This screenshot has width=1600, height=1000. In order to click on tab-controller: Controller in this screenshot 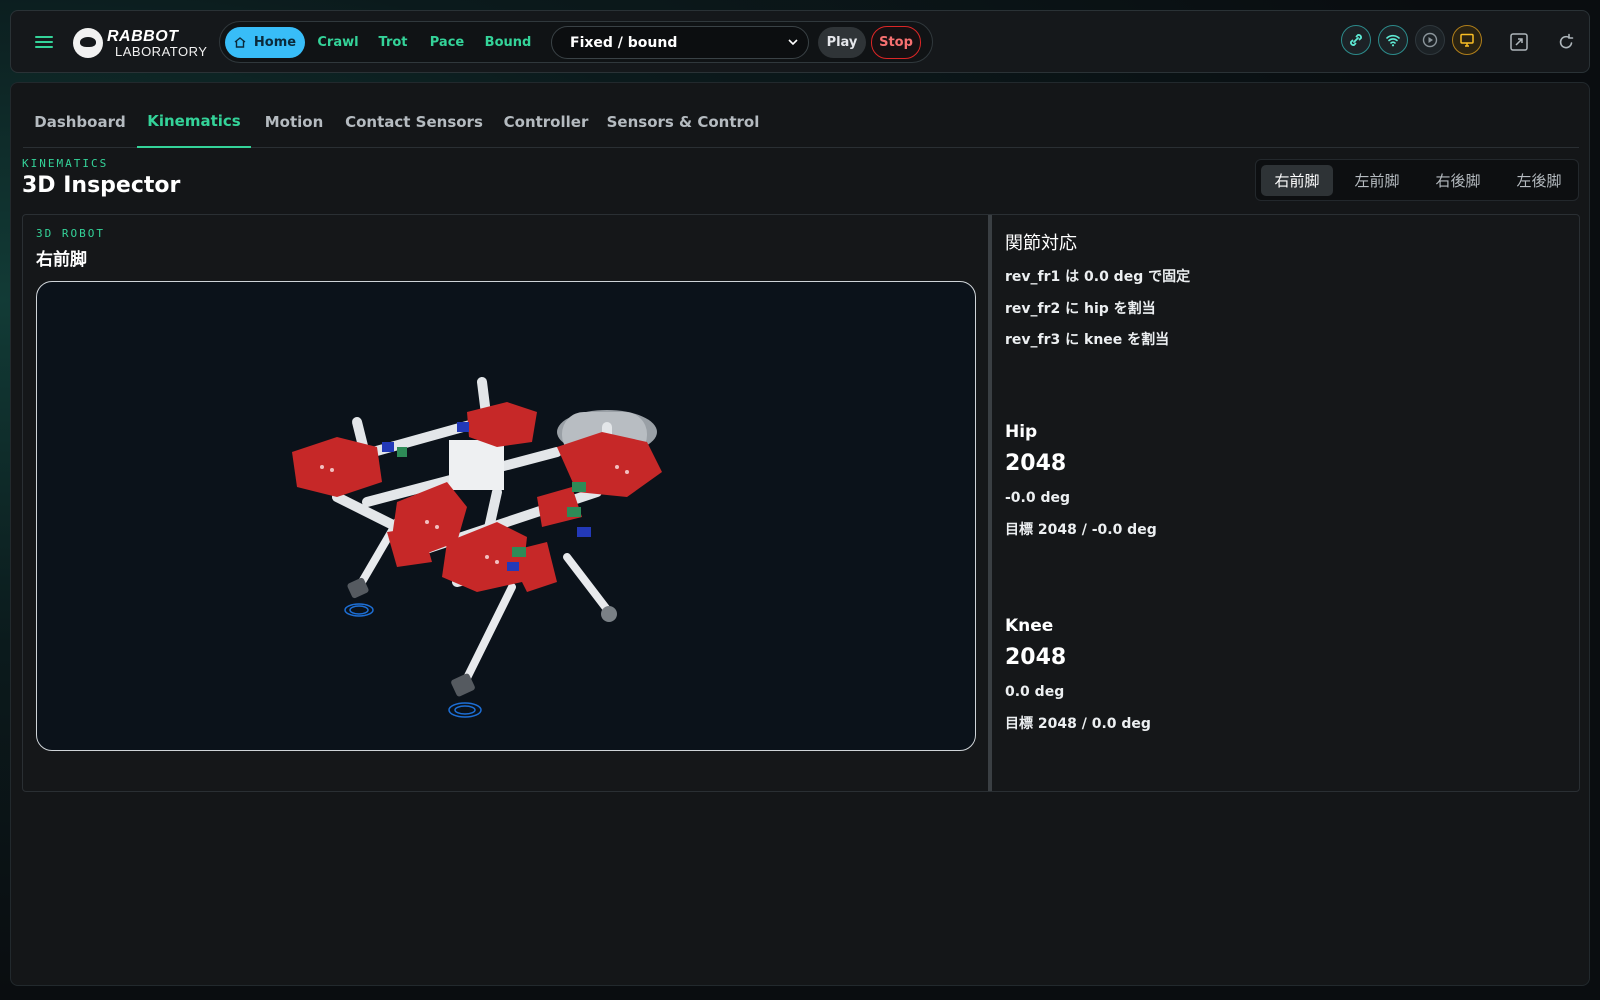, I will do `click(546, 121)`.